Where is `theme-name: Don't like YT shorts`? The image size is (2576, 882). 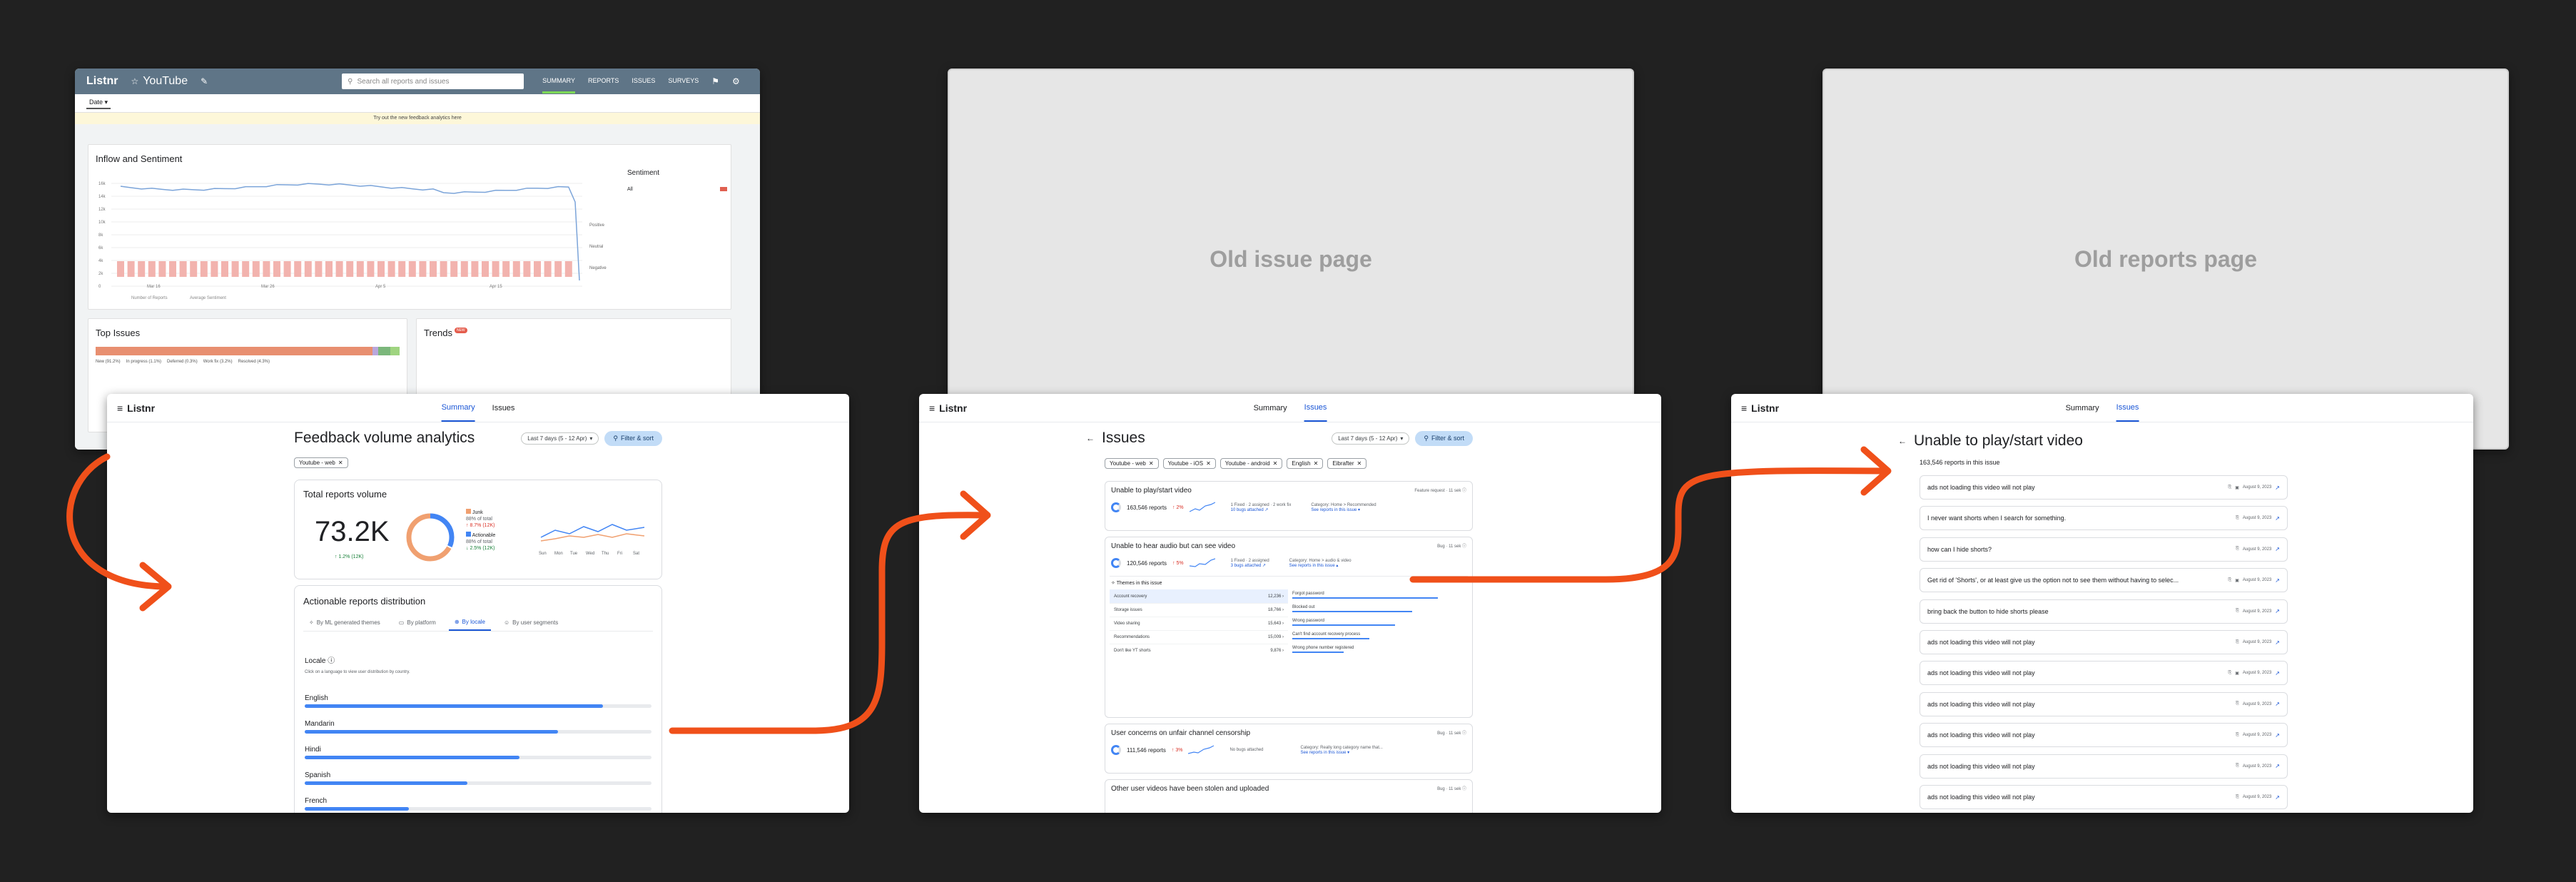
theme-name: Don't like YT shorts is located at coordinates (1132, 651).